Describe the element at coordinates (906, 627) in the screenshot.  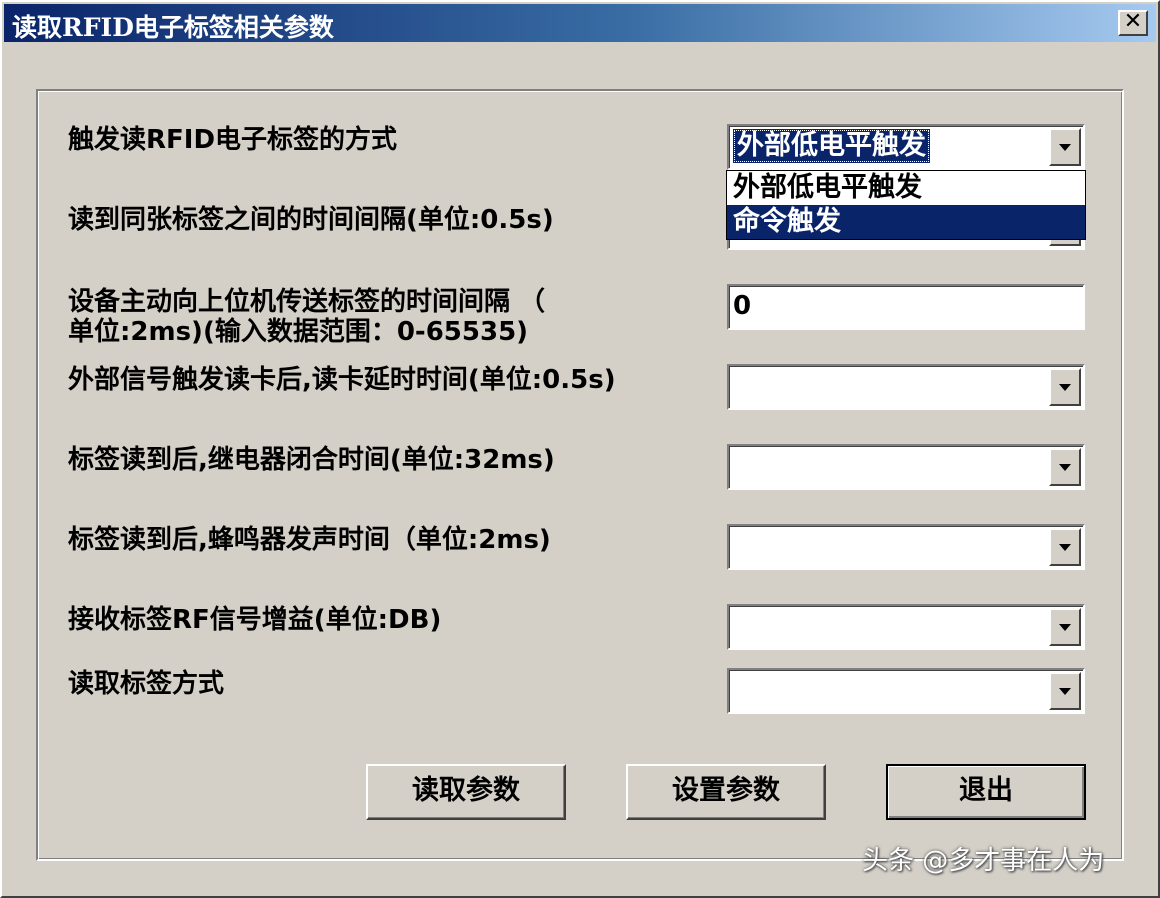
I see `rf-gain-select` at that location.